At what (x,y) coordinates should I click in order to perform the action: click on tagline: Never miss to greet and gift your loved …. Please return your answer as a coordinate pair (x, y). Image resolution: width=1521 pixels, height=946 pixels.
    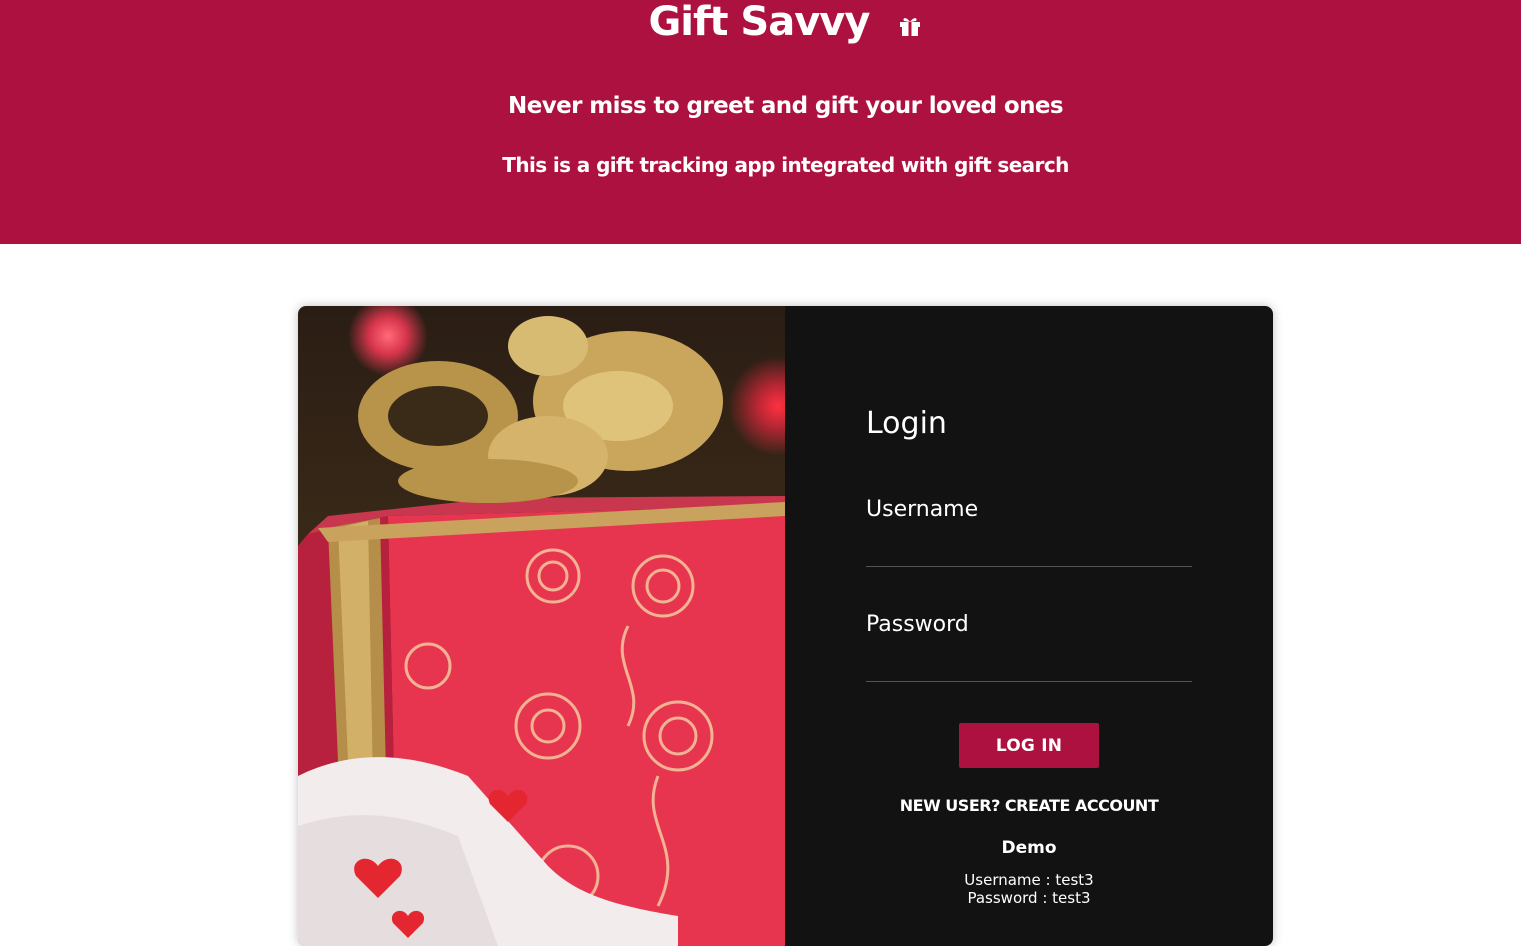
    Looking at the image, I should click on (785, 106).